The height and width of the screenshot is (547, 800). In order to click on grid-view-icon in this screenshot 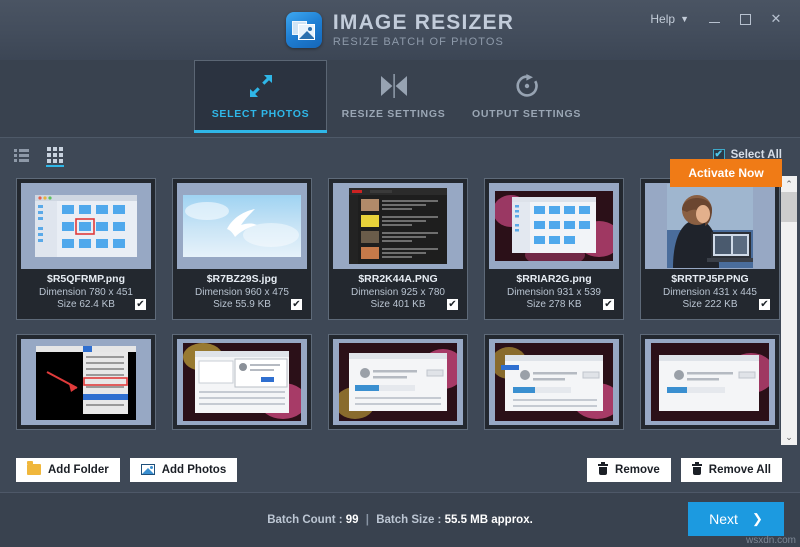, I will do `click(55, 155)`.